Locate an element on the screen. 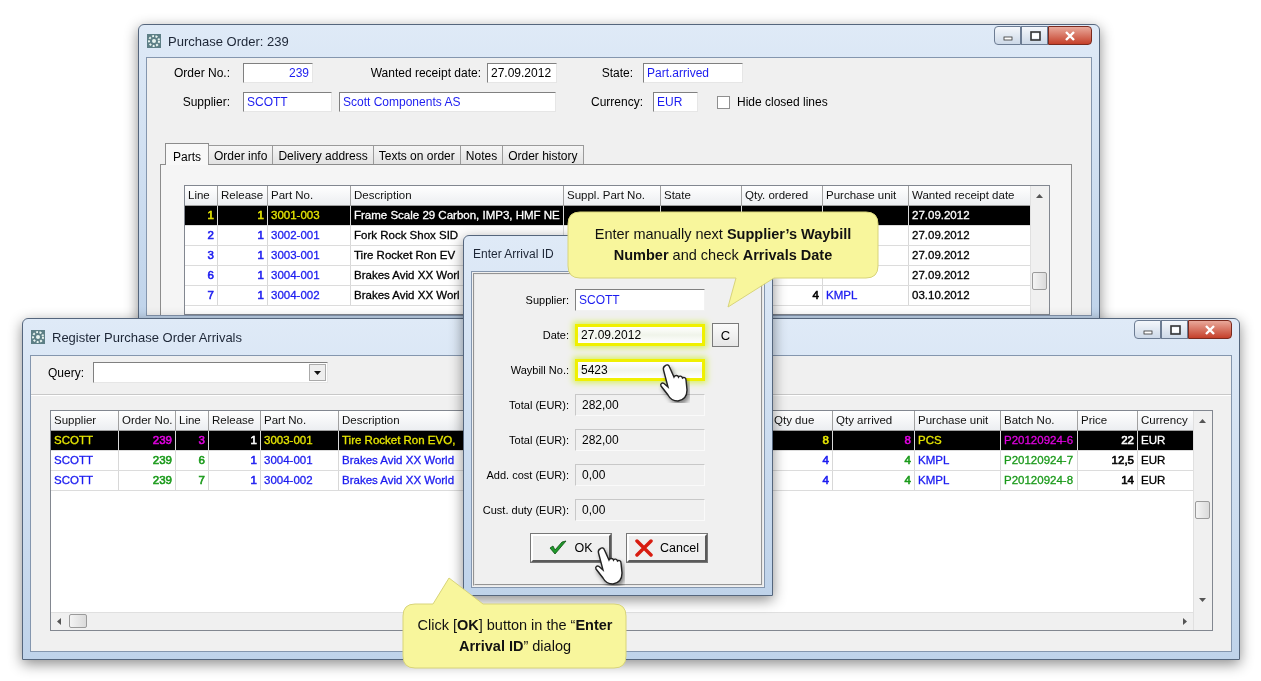 This screenshot has width=1261, height=681. field-label: Currency: is located at coordinates (617, 102).